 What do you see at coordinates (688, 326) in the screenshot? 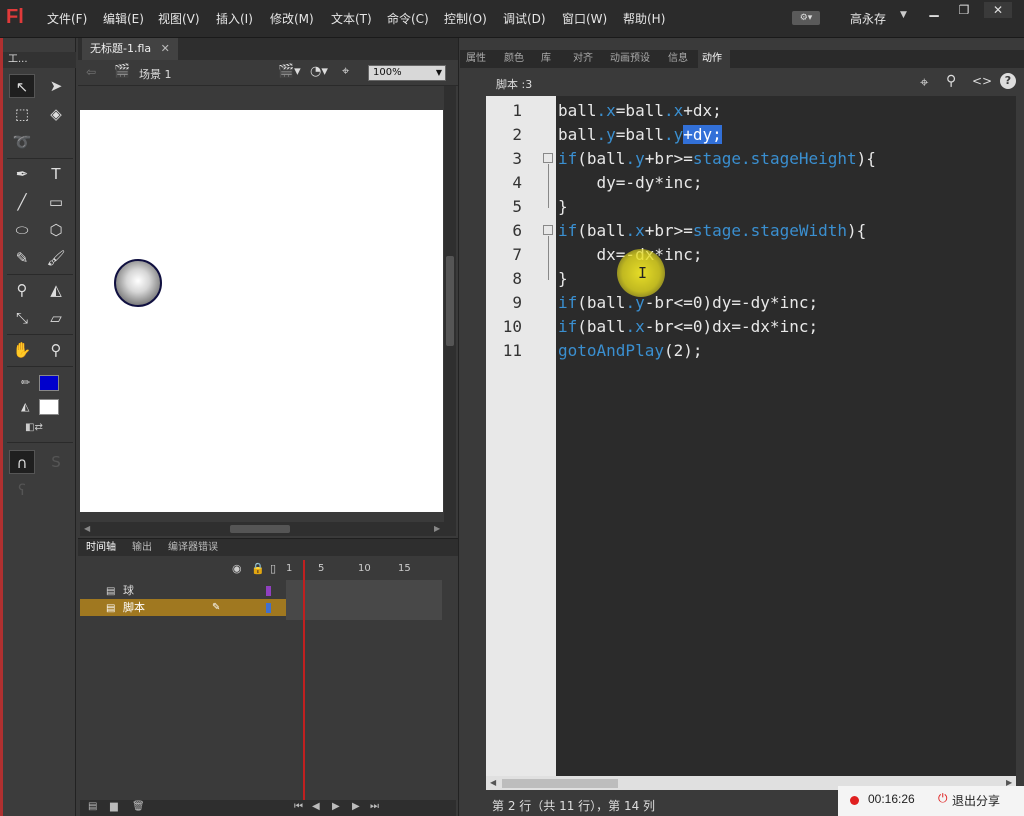
I see `code-line: if(ball.x-br<=0)dx=-dx*inc;` at bounding box center [688, 326].